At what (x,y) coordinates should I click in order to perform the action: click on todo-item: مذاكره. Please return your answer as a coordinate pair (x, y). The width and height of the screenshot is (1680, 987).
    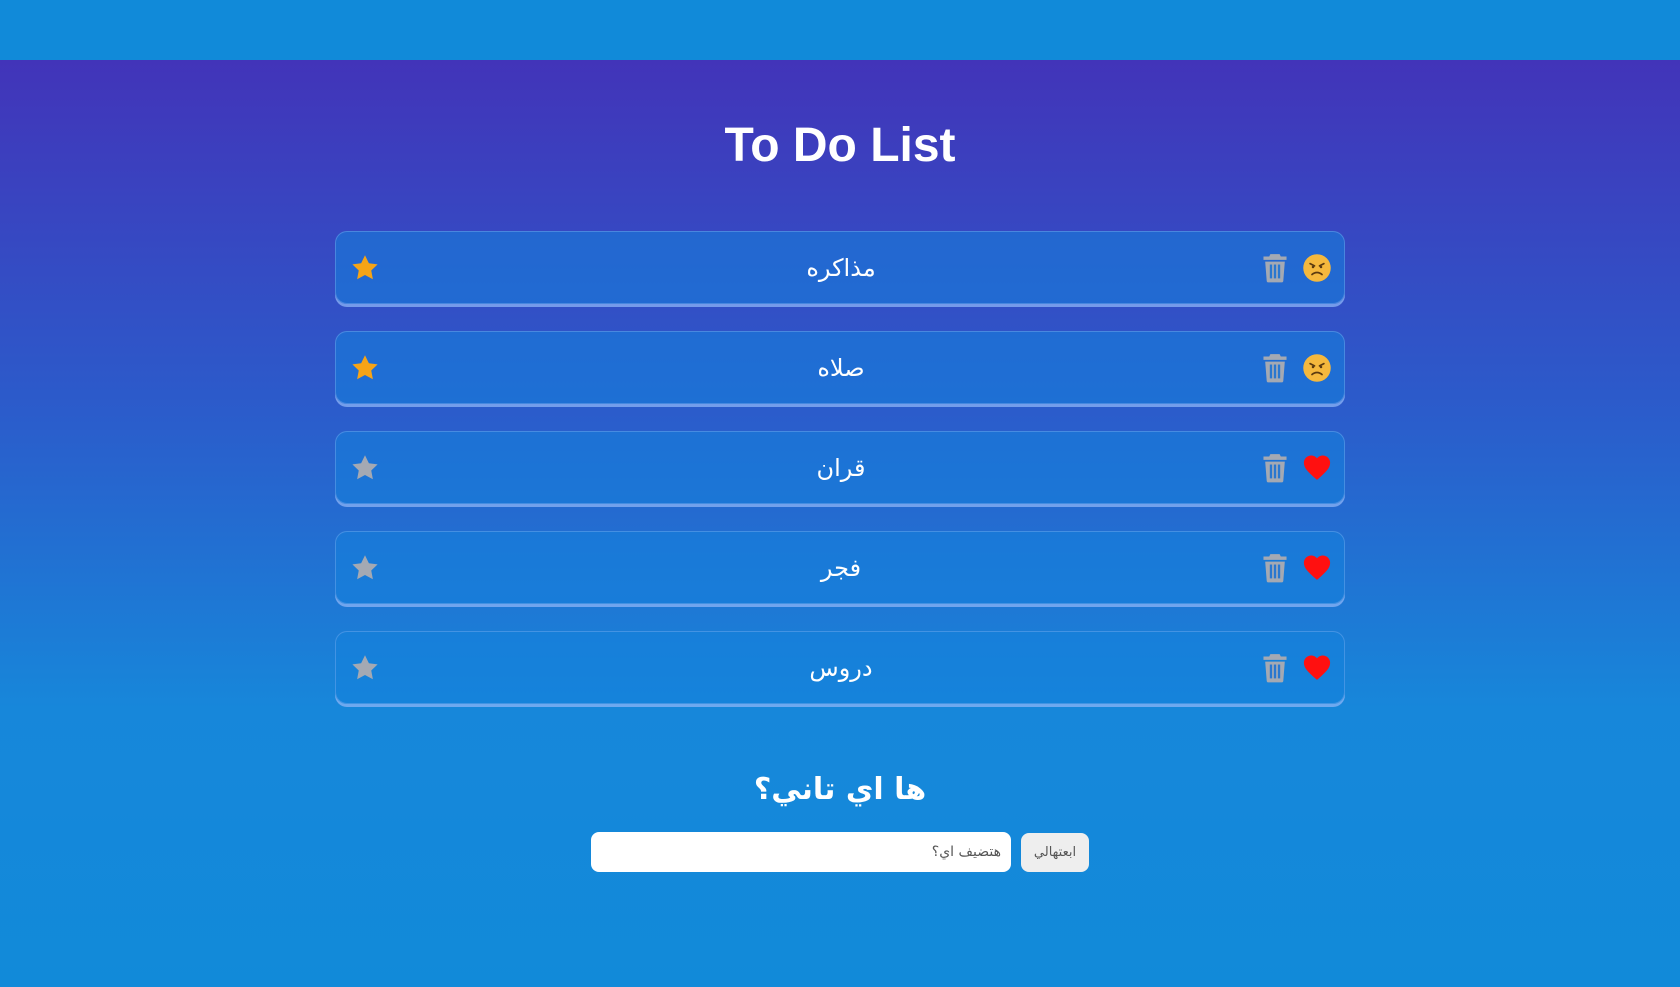
    Looking at the image, I should click on (840, 267).